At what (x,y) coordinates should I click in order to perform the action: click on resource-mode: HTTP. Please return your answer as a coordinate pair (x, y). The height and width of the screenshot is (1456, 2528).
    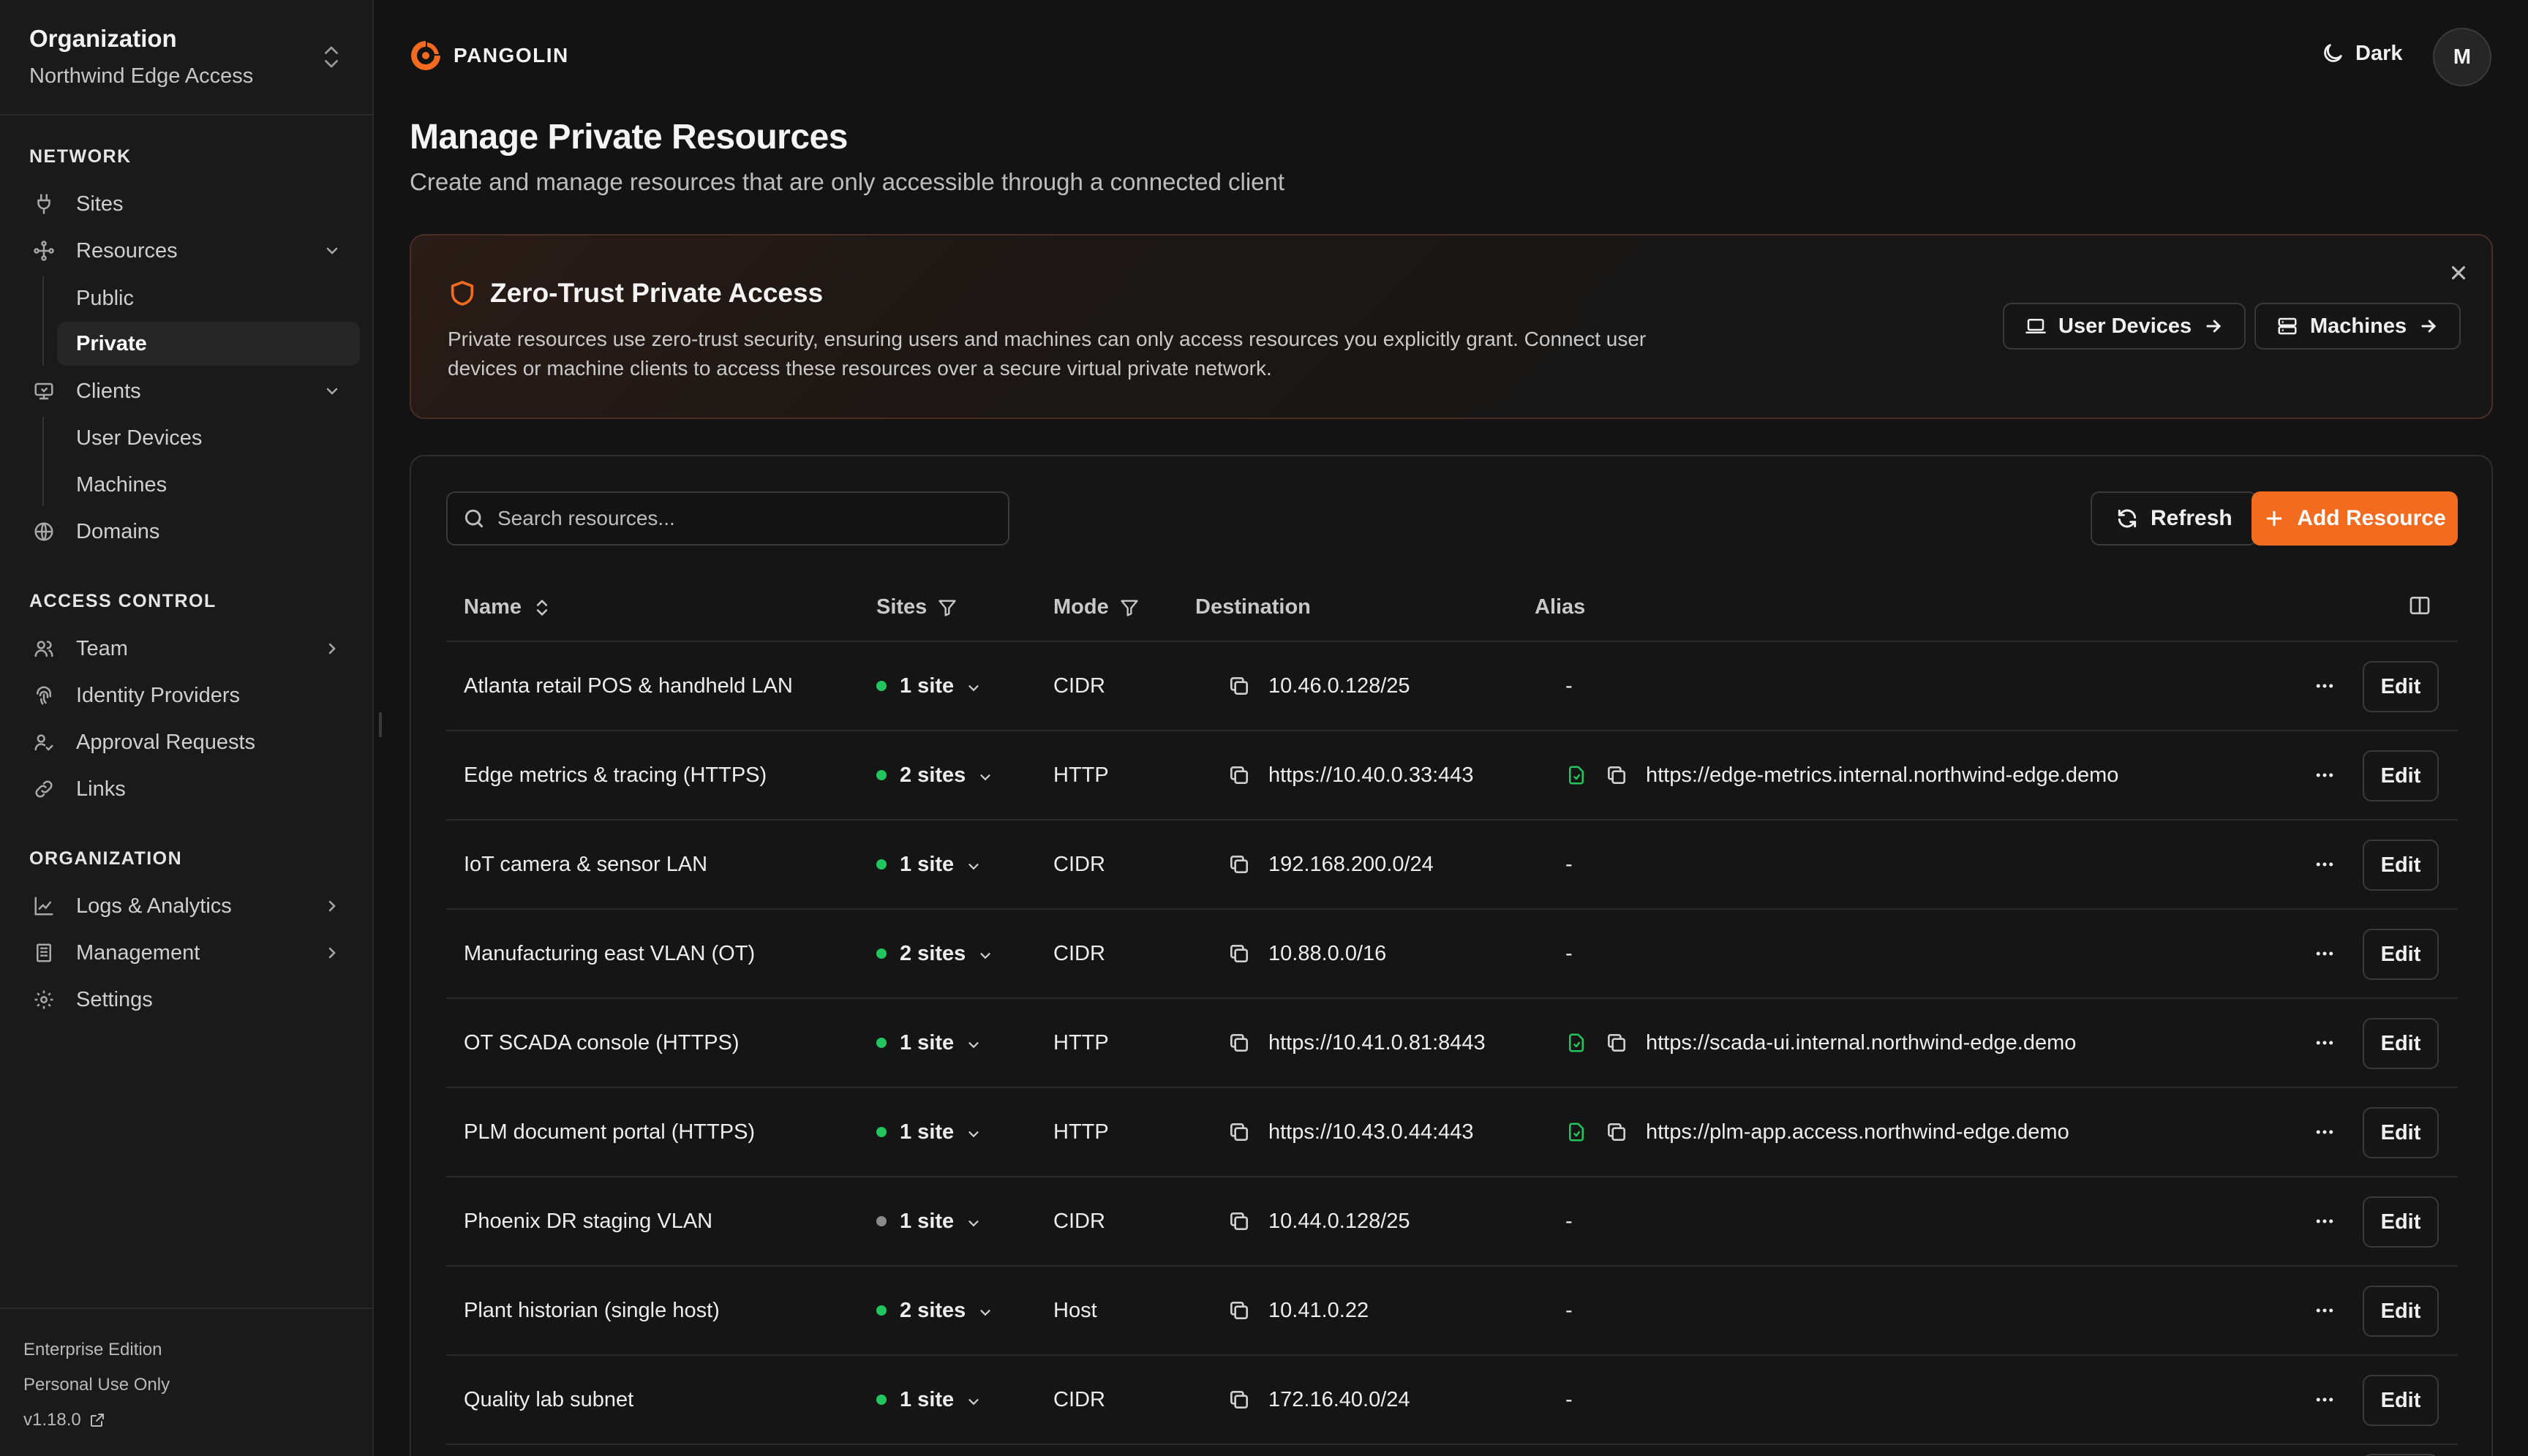
    Looking at the image, I should click on (1081, 775).